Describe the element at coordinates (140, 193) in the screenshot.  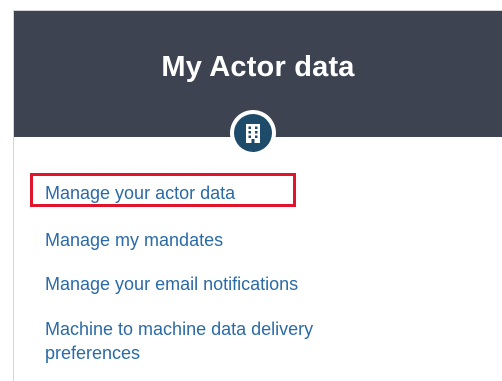
I see `link-manage-actor-data: Manage your actor data` at that location.